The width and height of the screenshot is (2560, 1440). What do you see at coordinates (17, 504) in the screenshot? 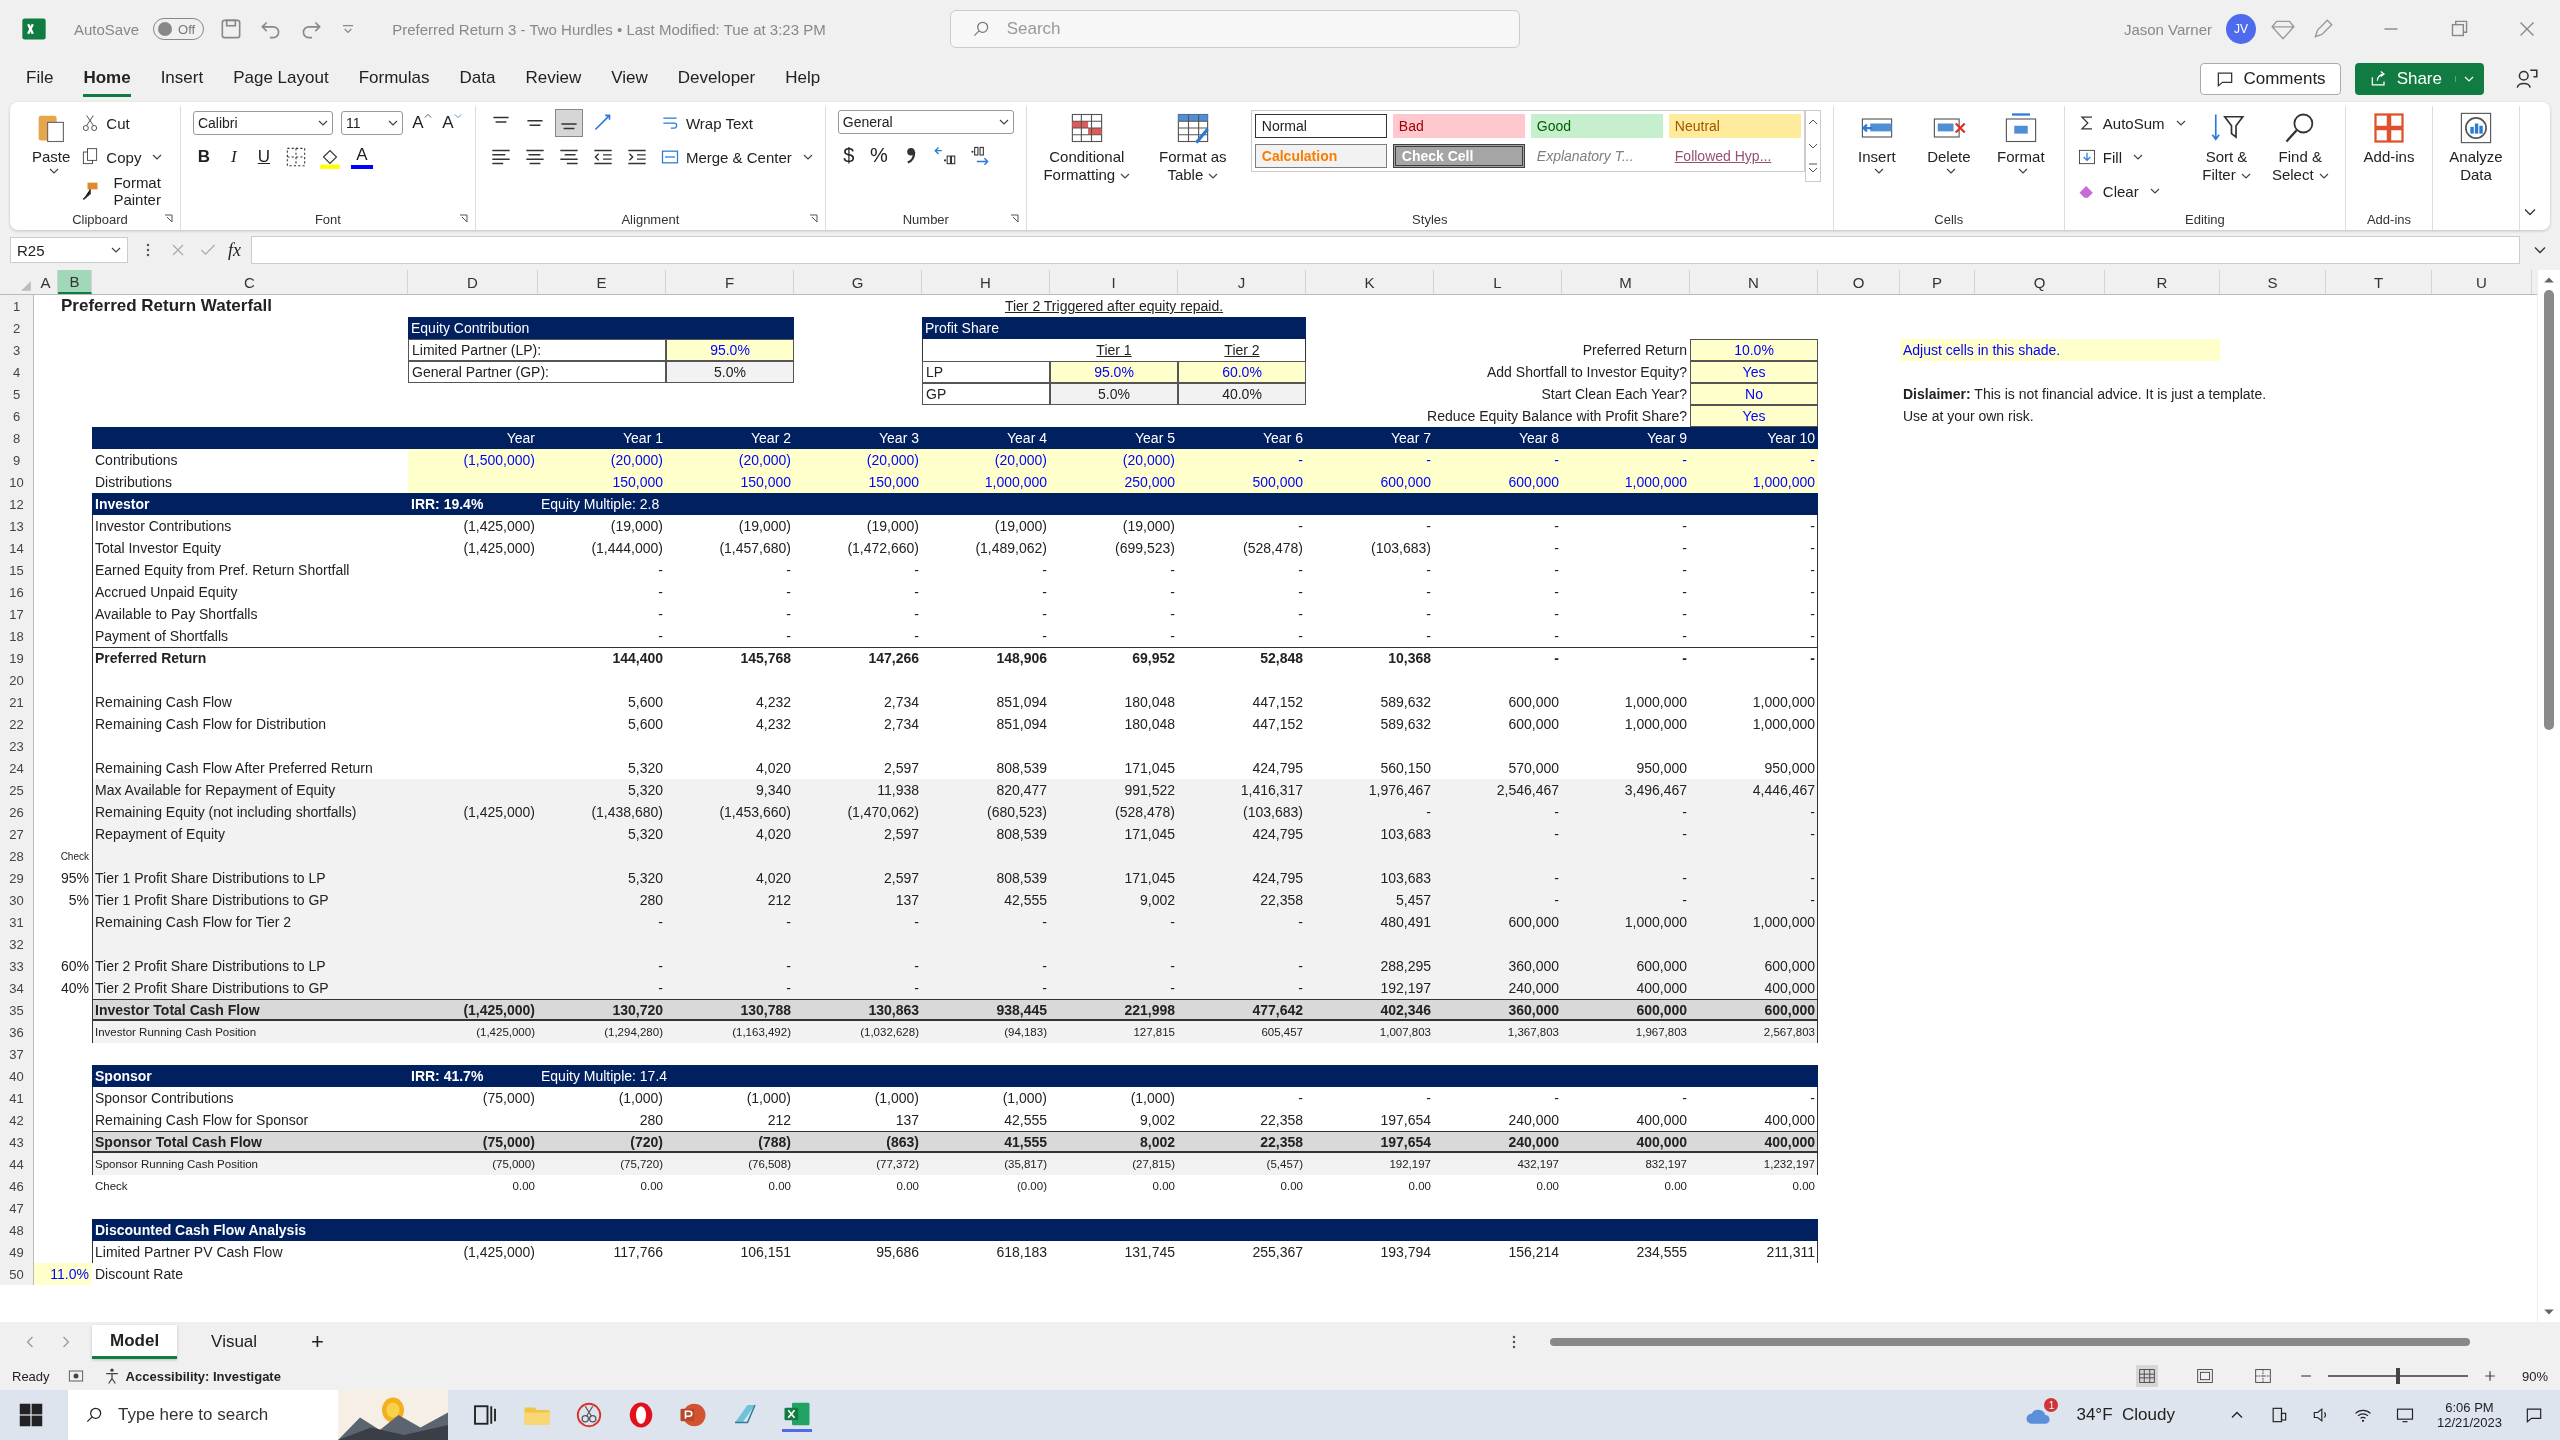
I see `row-number: 12` at bounding box center [17, 504].